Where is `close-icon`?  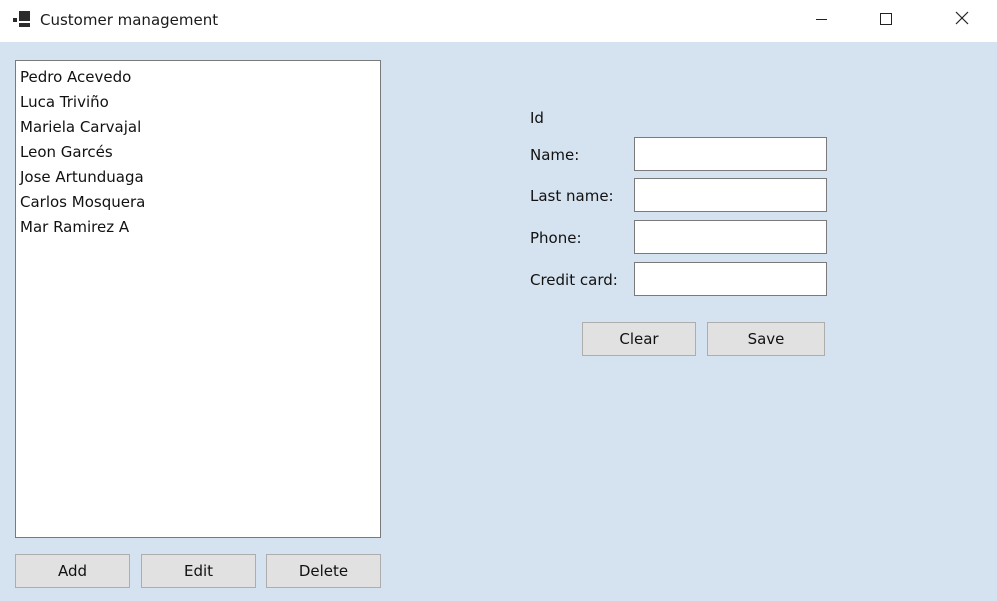
close-icon is located at coordinates (962, 18).